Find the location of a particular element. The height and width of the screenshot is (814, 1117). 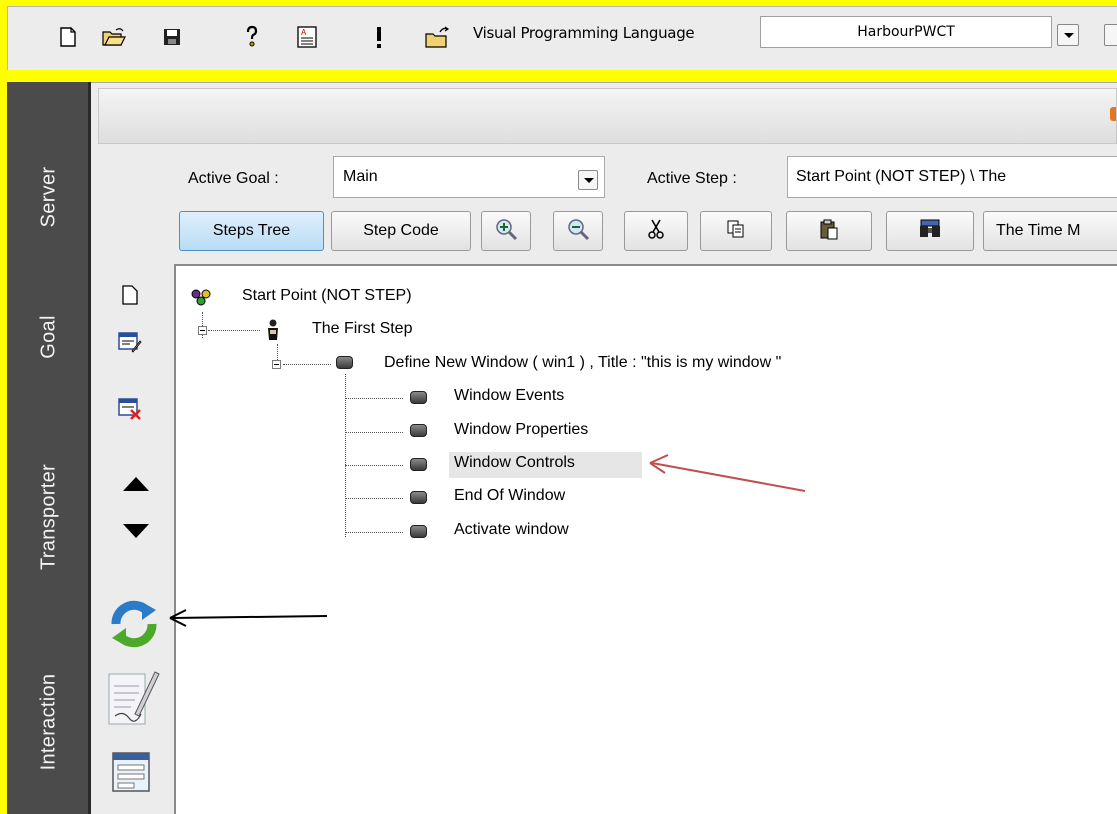

annotation-arrows is located at coordinates (487, 540).